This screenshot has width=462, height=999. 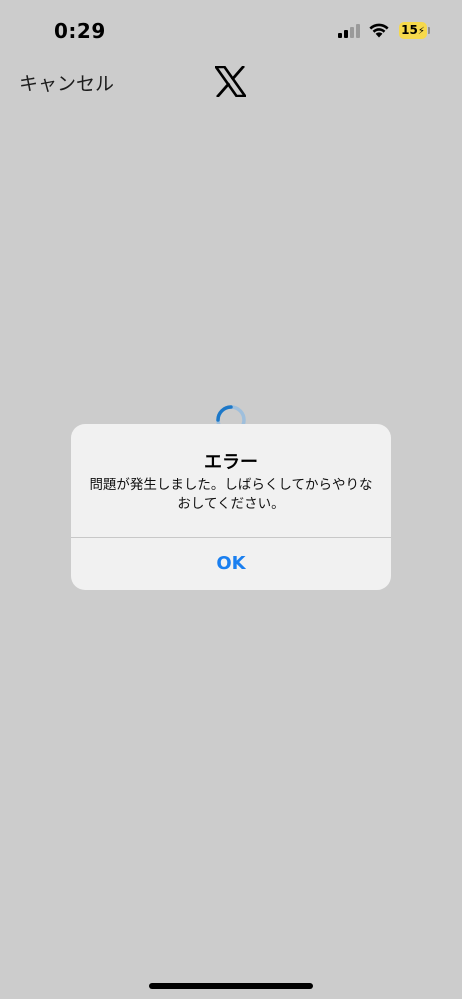 What do you see at coordinates (429, 30) in the screenshot?
I see `battery-nub` at bounding box center [429, 30].